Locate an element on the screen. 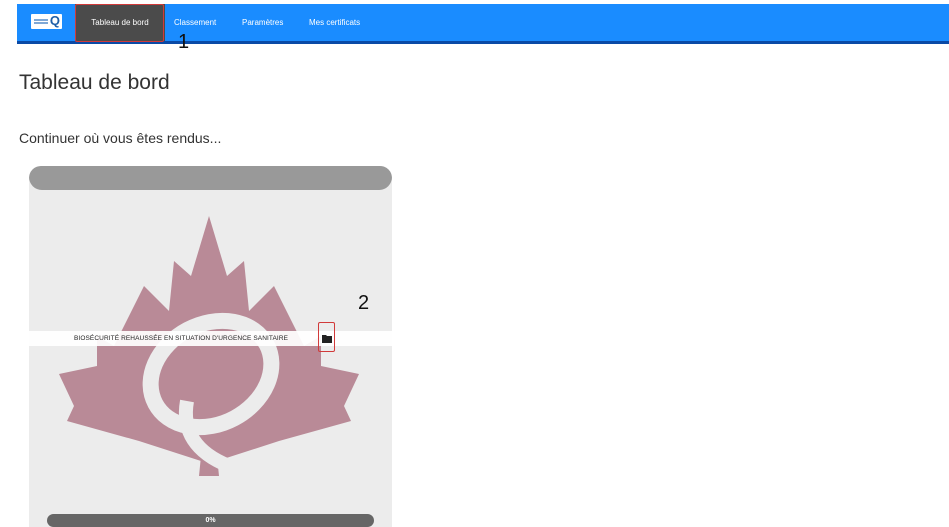 The height and width of the screenshot is (527, 949). progress-bar: 0% is located at coordinates (210, 520).